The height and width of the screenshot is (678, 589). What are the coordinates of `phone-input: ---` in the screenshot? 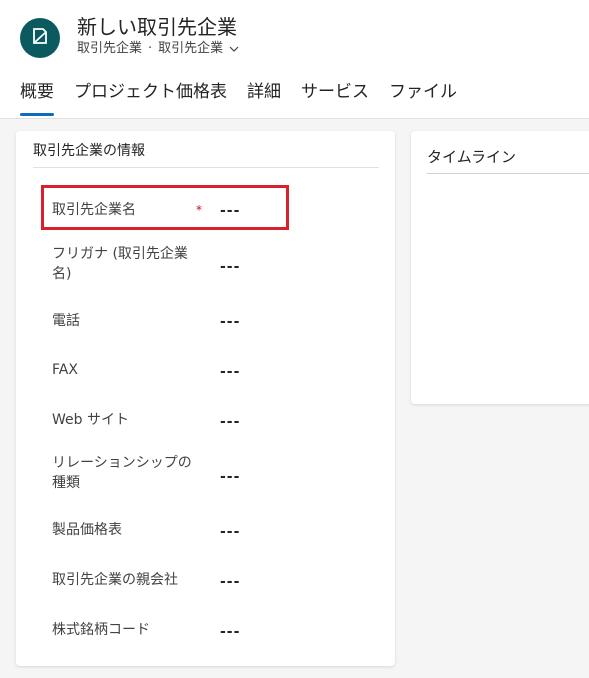 It's located at (230, 322).